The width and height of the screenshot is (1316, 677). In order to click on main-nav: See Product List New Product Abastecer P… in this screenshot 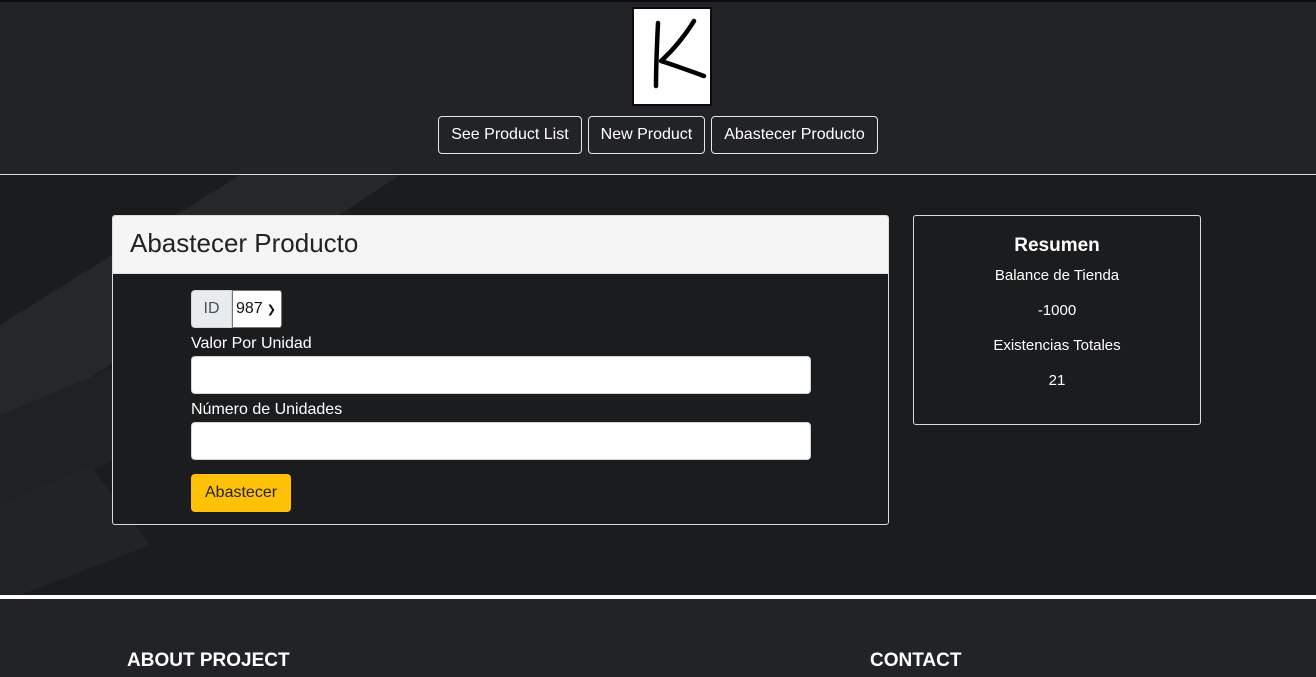, I will do `click(658, 135)`.